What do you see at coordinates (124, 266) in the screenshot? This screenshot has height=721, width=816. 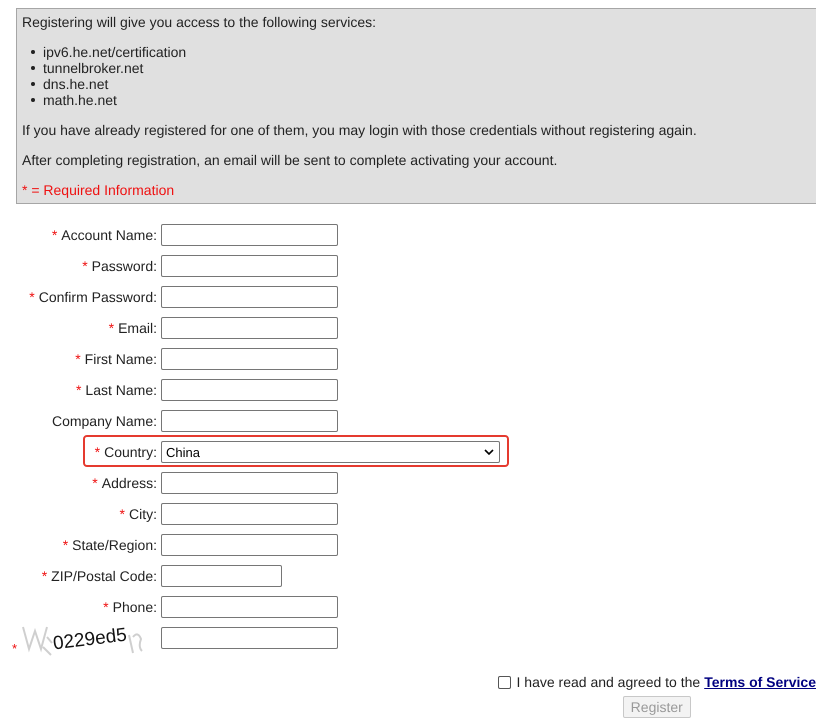 I see `field-label: Password:` at bounding box center [124, 266].